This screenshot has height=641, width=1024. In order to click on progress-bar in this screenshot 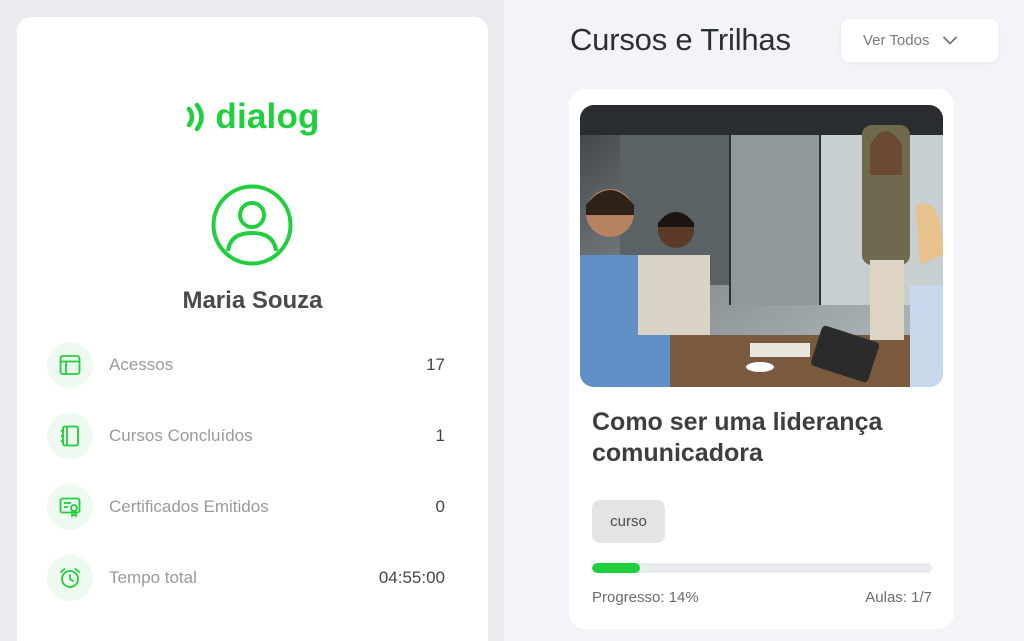, I will do `click(762, 568)`.